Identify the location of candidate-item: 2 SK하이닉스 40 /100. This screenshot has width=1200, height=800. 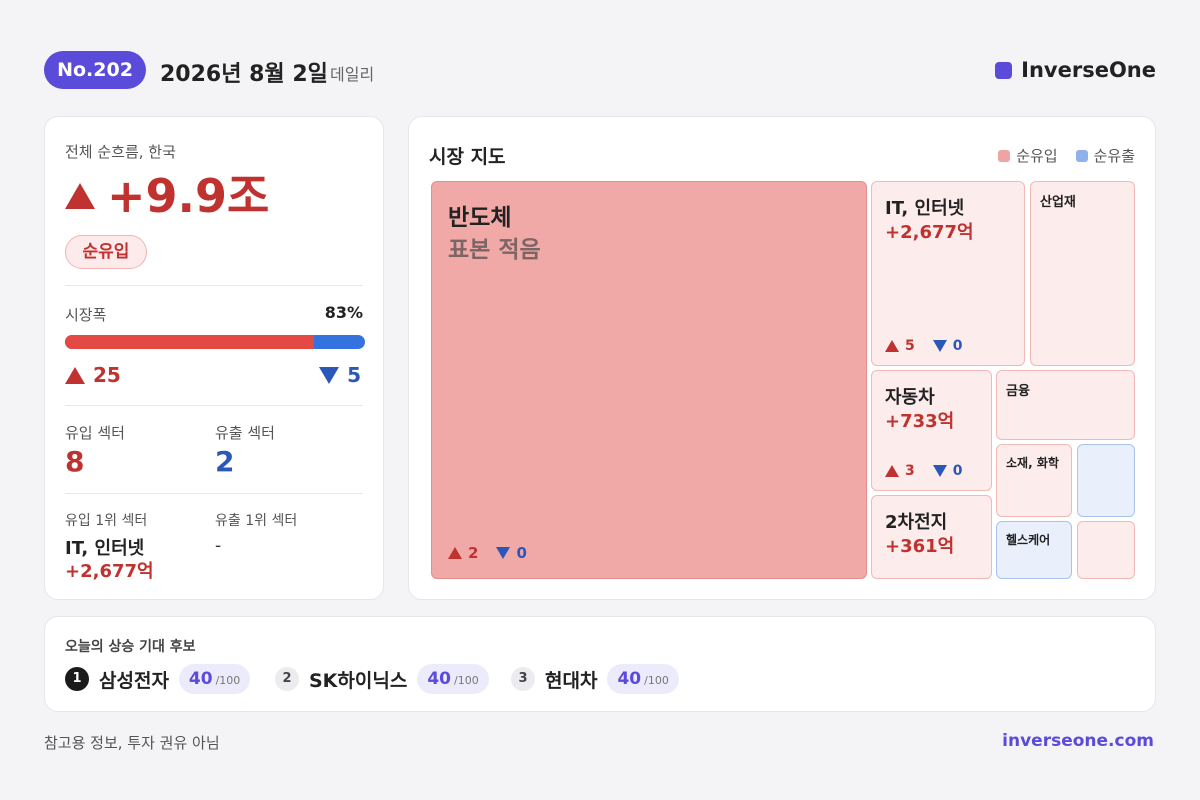
(382, 679).